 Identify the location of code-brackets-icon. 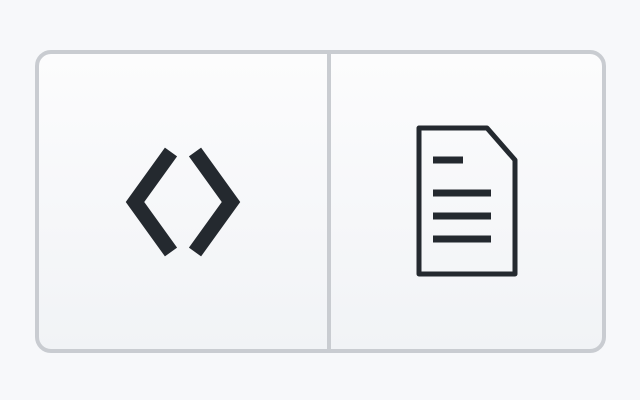
(183, 201).